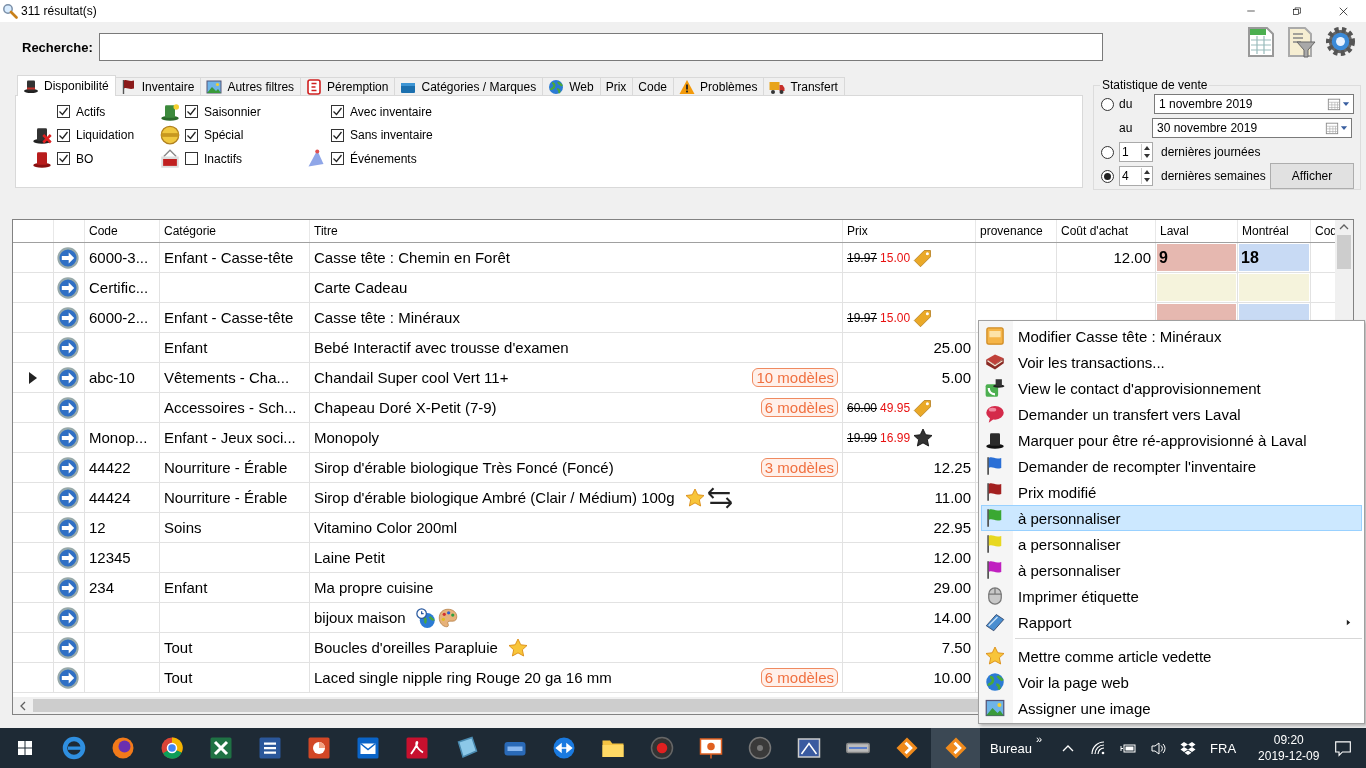 The height and width of the screenshot is (768, 1366). I want to click on stock-cell: 18, so click(1274, 257).